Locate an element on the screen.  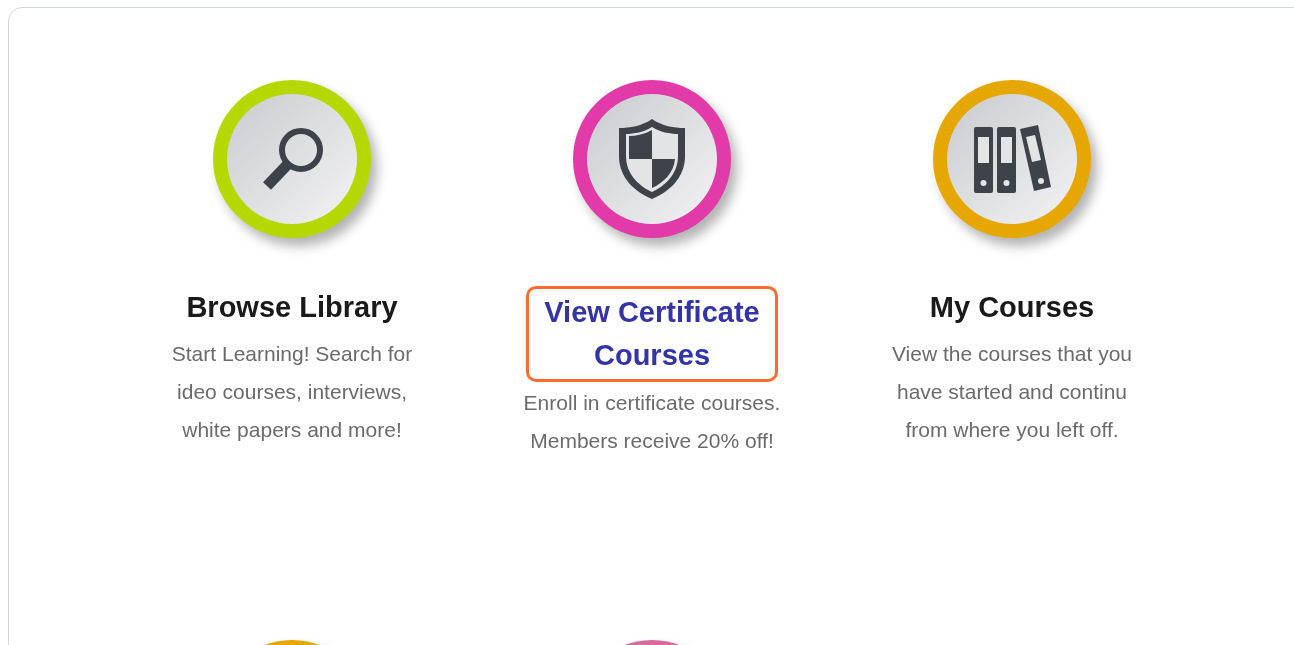
tile-description: Enroll in certificate courses. is located at coordinates (652, 403).